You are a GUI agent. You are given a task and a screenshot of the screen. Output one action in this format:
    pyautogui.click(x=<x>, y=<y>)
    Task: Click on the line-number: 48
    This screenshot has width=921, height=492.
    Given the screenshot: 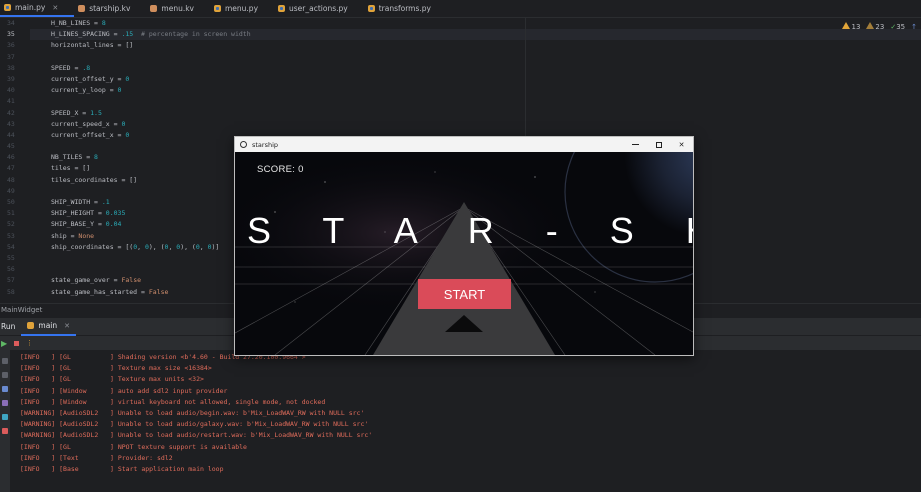 What is the action you would take?
    pyautogui.click(x=11, y=179)
    